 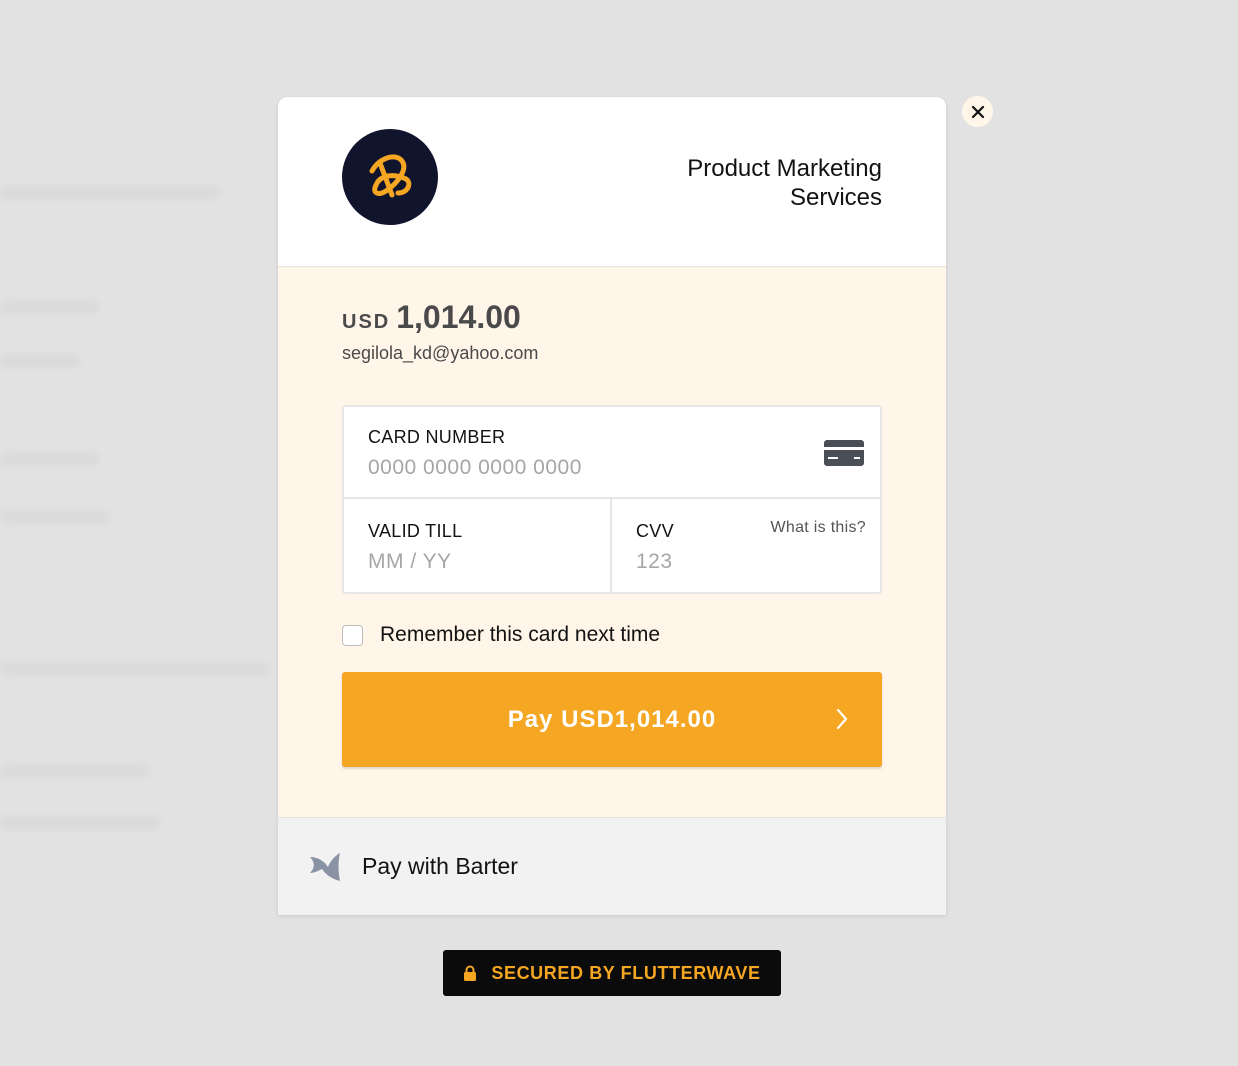 I want to click on merchant-logo-icon, so click(x=390, y=176).